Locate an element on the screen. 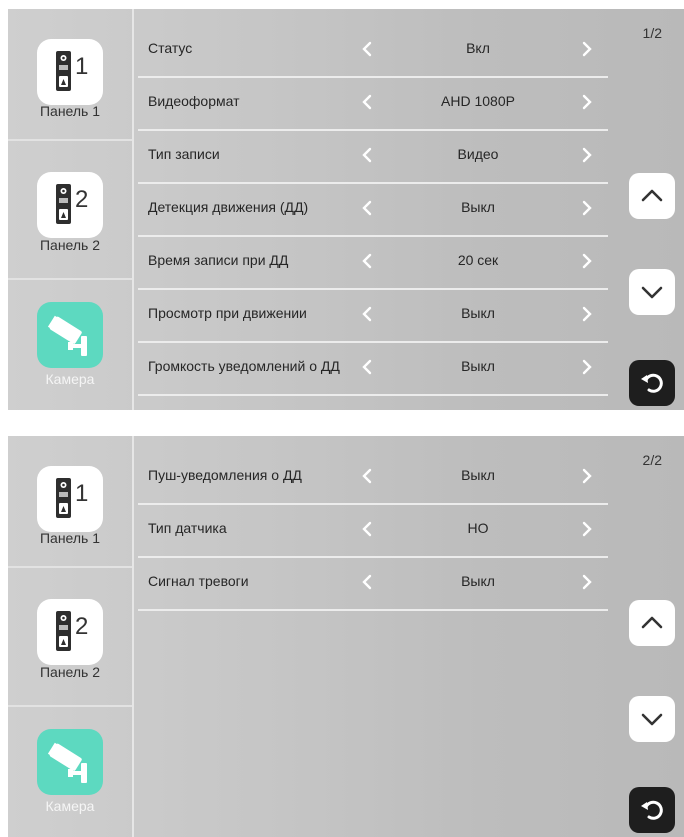 Image resolution: width=684 pixels, height=837 pixels. setting-row-status: Статус Вкл is located at coordinates (373, 51).